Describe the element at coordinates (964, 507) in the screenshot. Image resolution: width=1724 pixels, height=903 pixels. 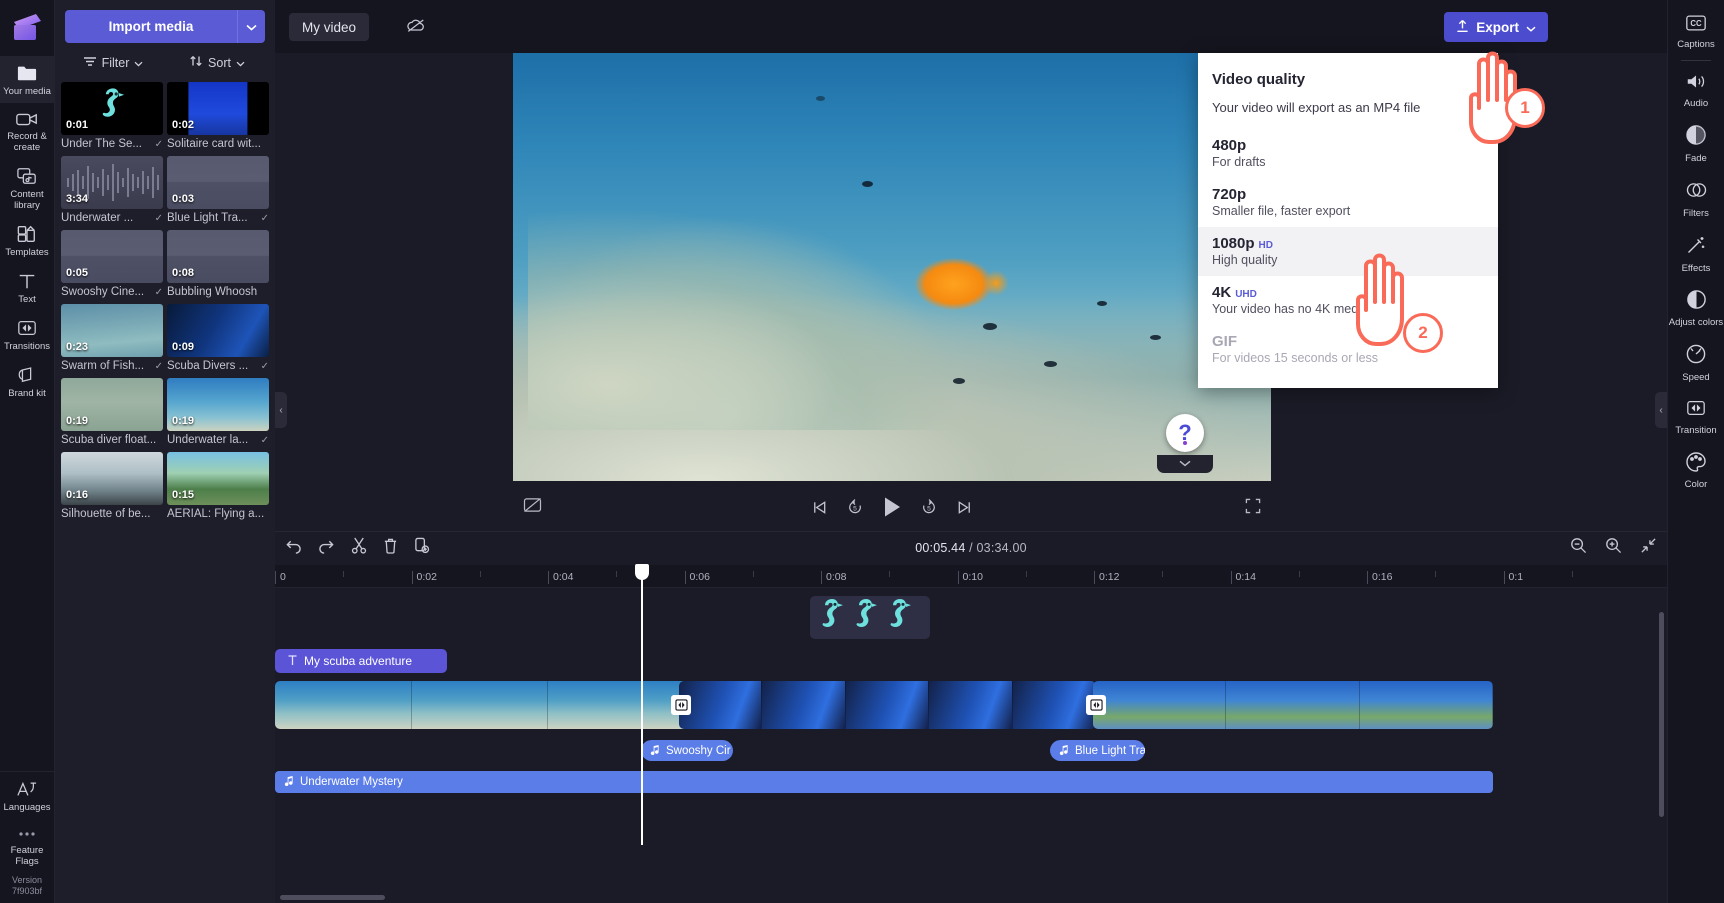
I see `skip-to-end-button` at that location.